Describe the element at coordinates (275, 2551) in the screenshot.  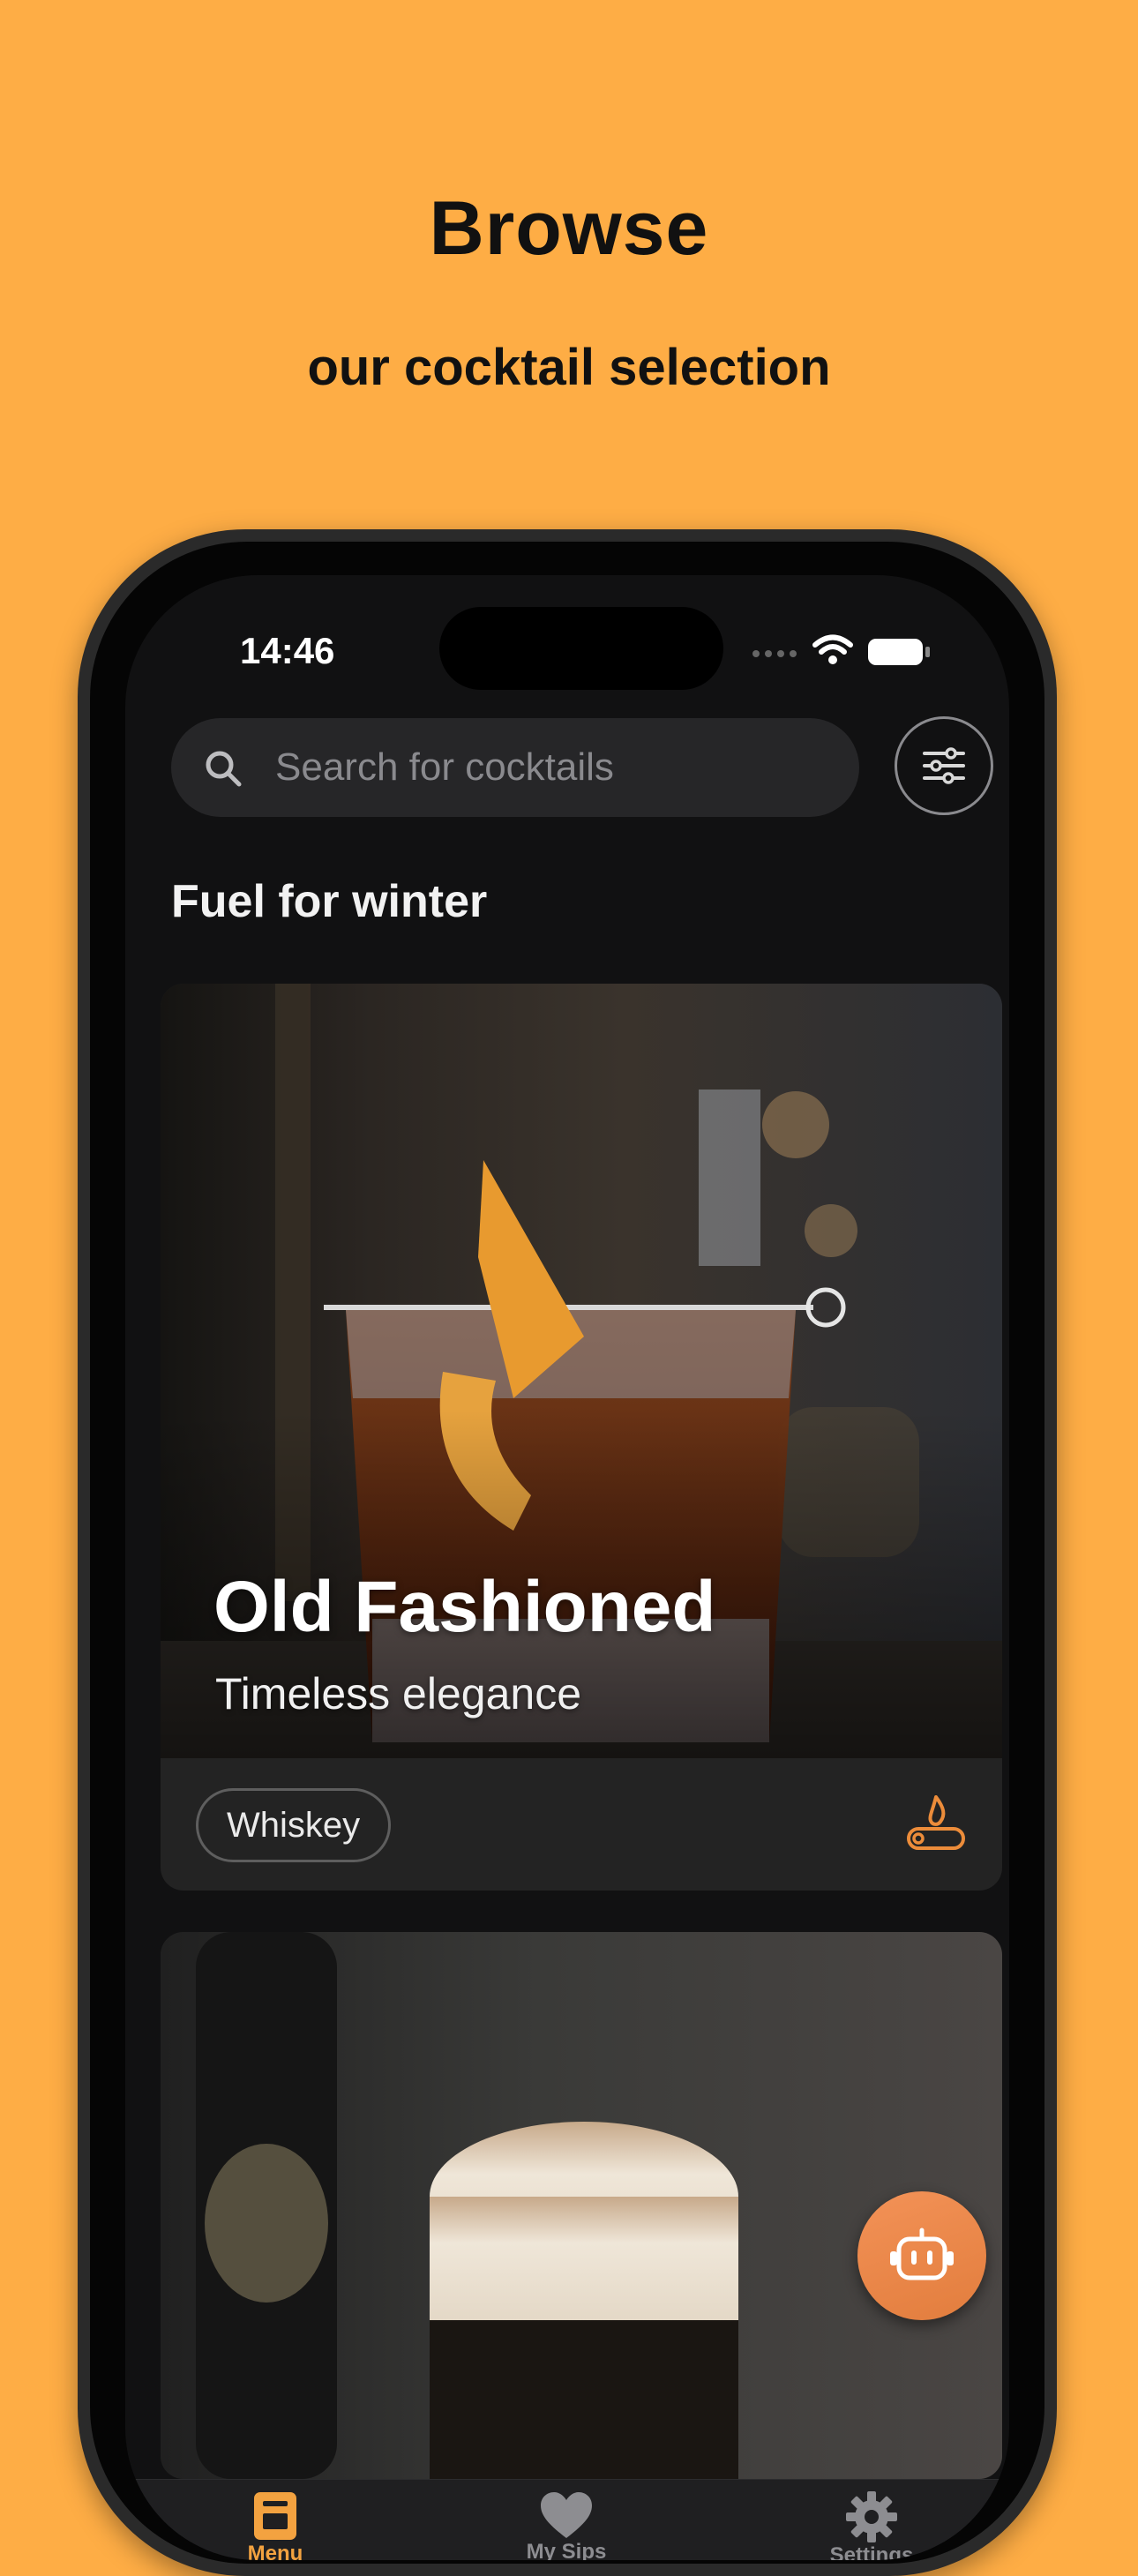
I see `tab-label: Menu` at that location.